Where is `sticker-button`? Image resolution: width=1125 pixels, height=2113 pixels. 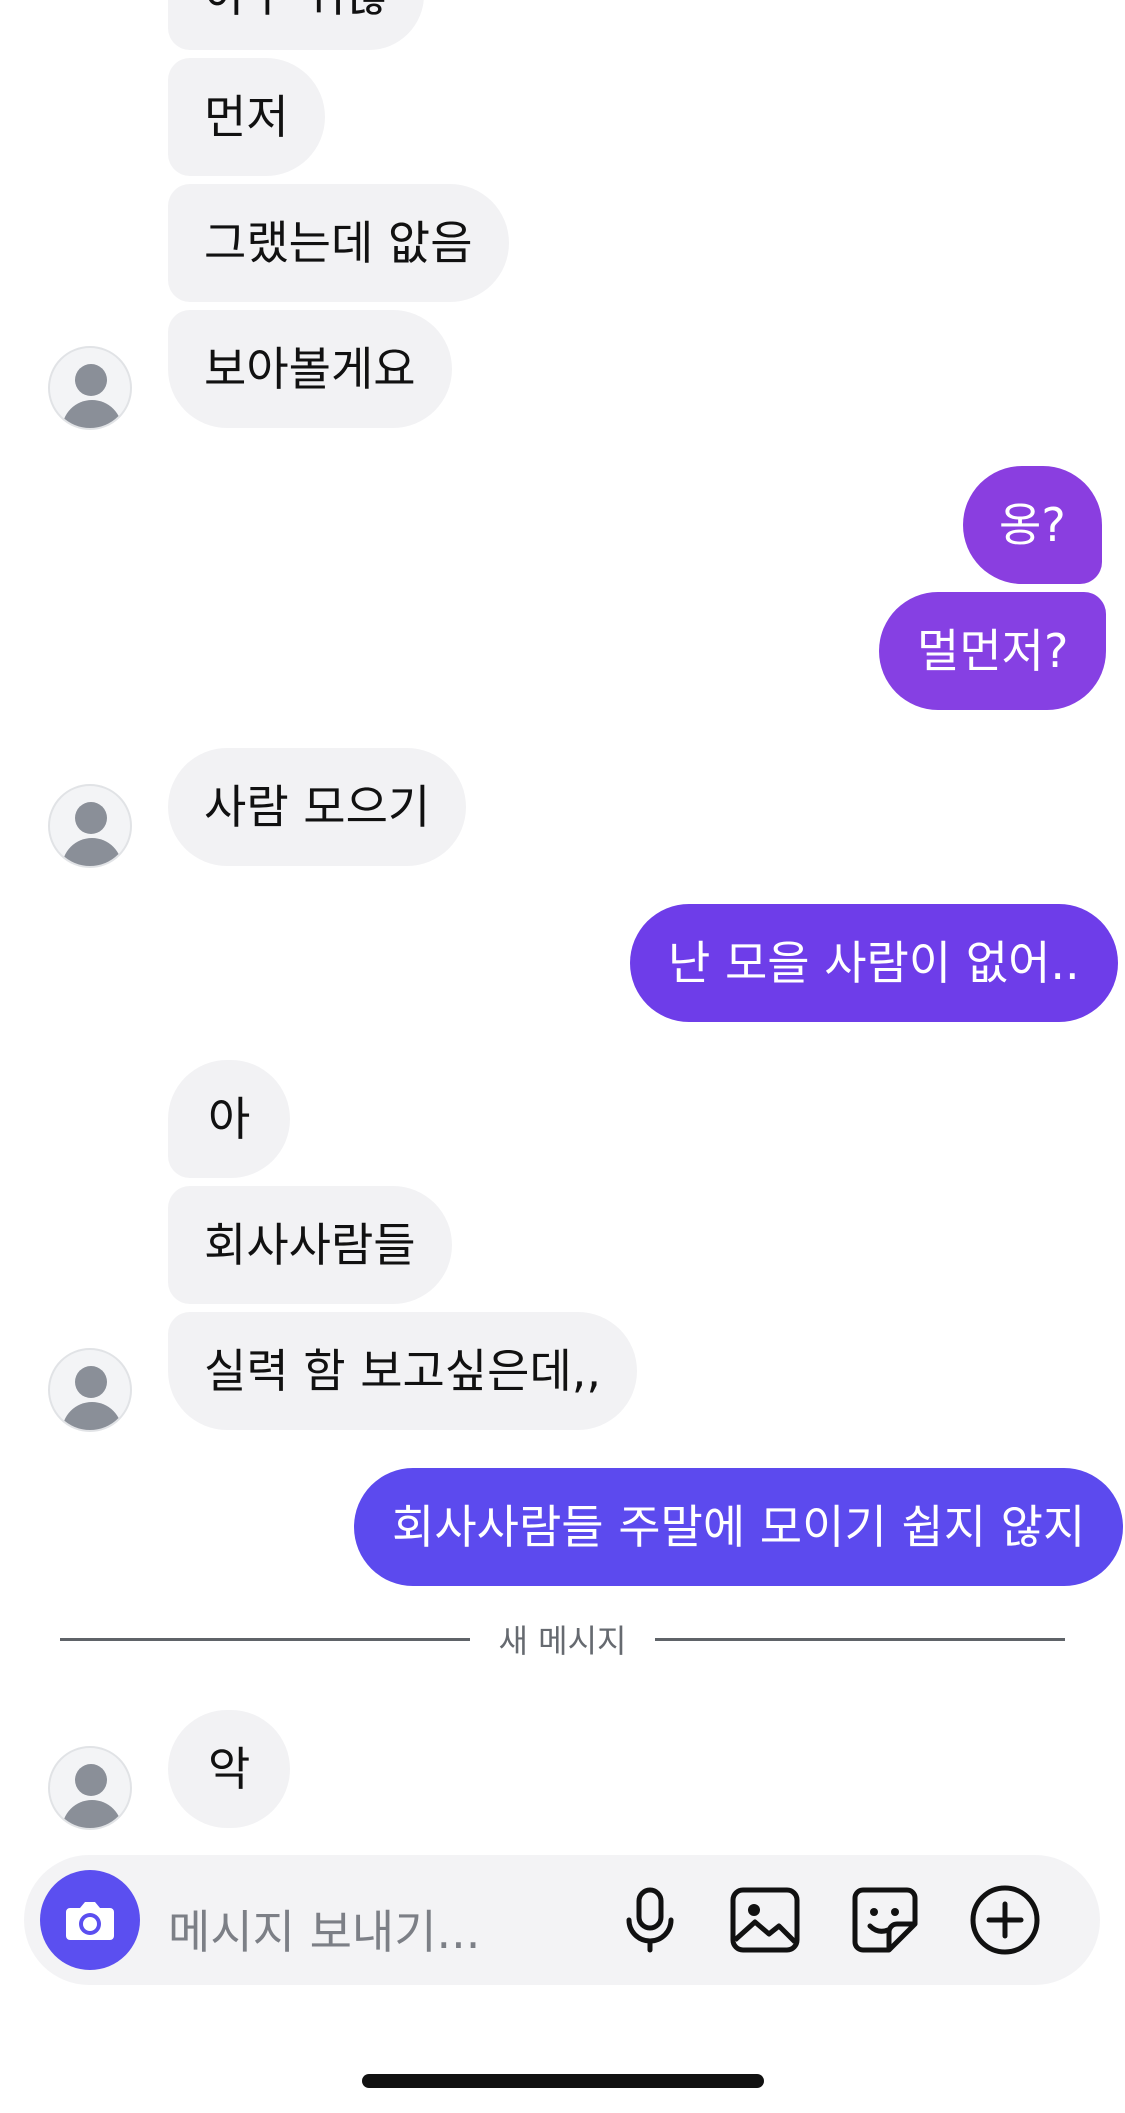 sticker-button is located at coordinates (885, 1920).